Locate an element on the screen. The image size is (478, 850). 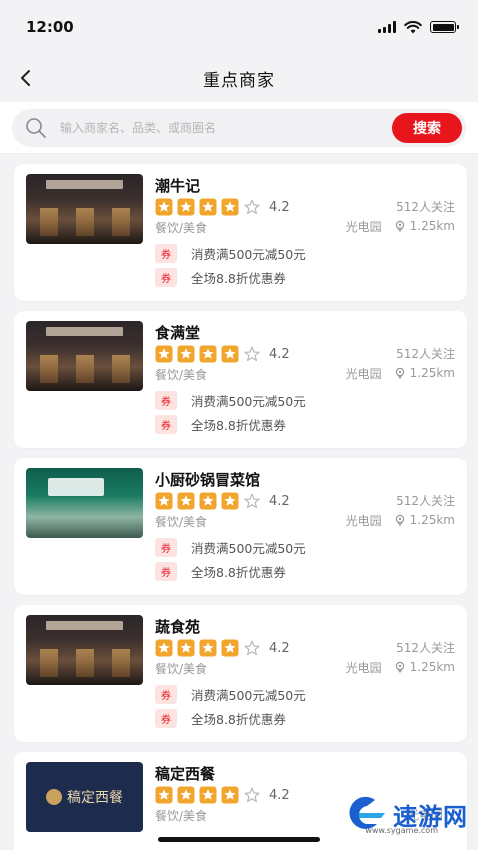
status-time: 12:00 is located at coordinates (50, 27).